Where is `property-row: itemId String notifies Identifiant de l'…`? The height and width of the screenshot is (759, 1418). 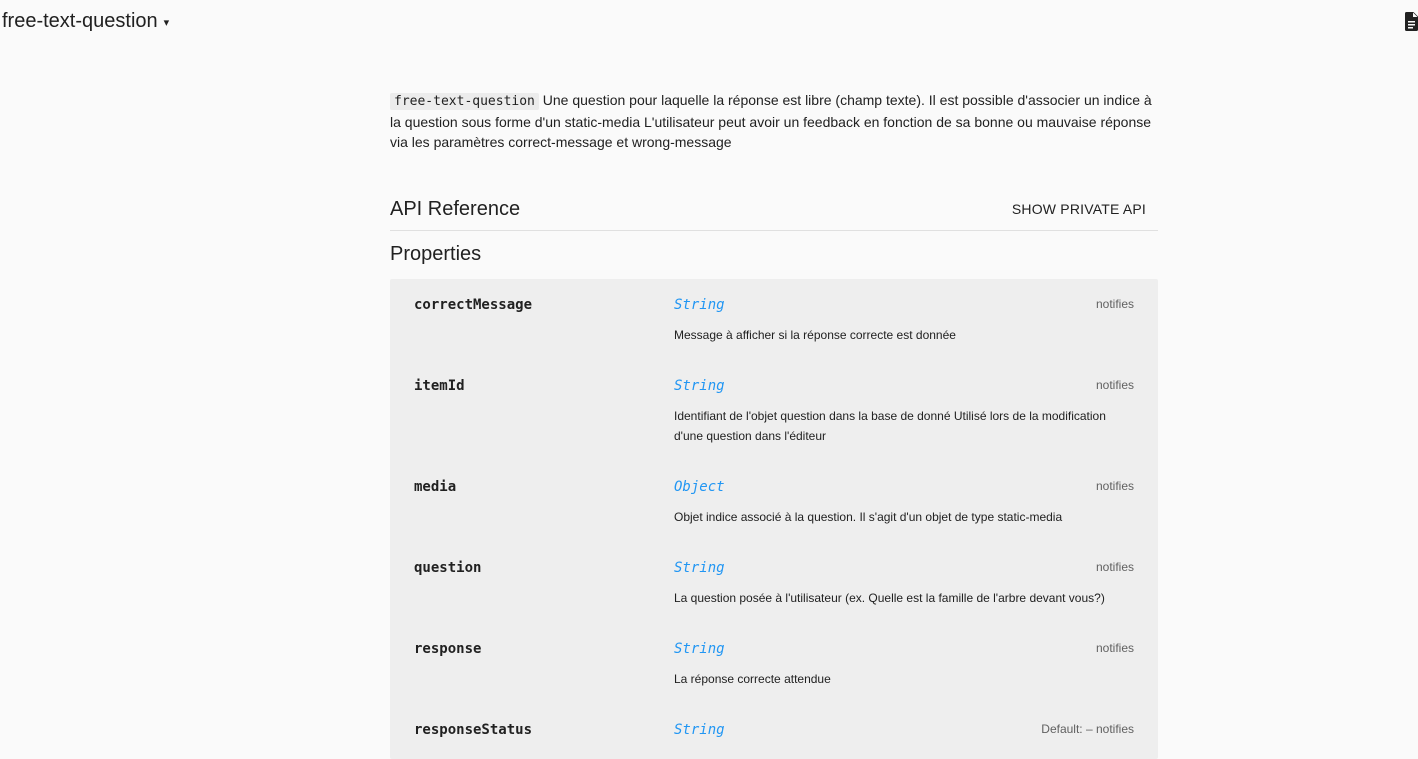 property-row: itemId String notifies Identifiant de l'… is located at coordinates (774, 401).